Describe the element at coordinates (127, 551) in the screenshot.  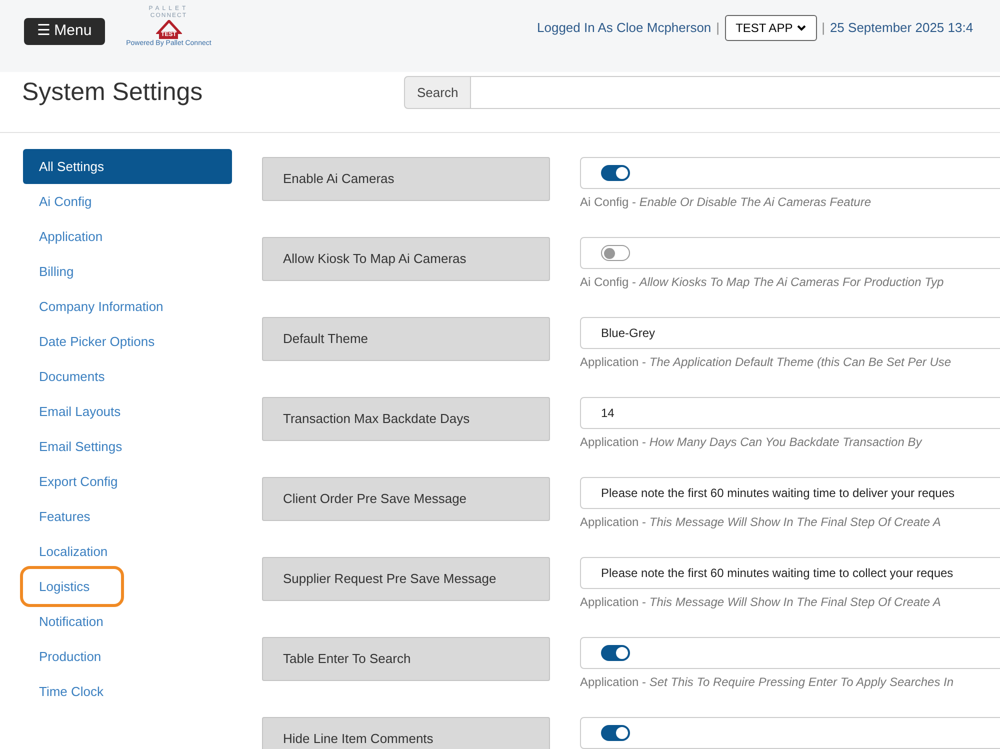
I see `sidebar-item: Localization` at that location.